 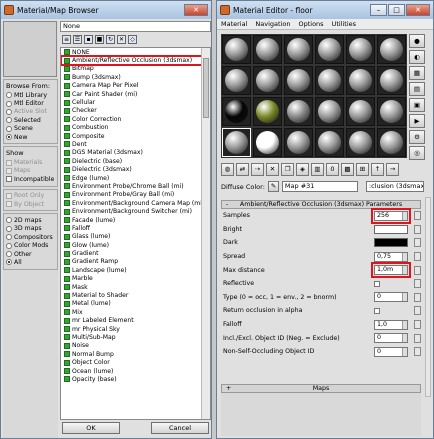 I want to click on browse-from-option: New, so click(x=30, y=137).